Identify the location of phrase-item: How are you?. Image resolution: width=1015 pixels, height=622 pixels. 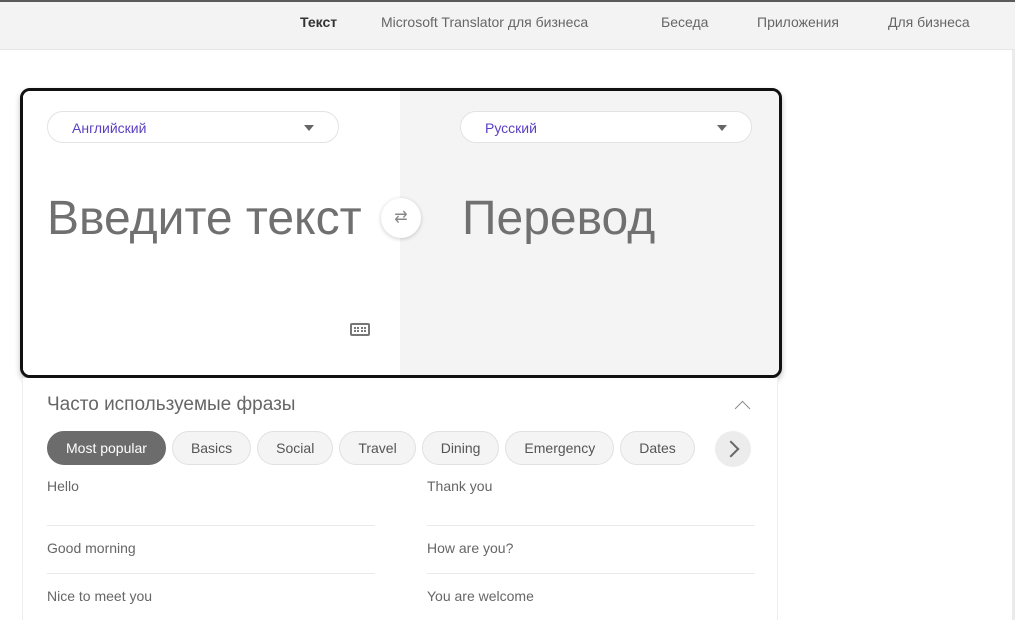
(591, 550).